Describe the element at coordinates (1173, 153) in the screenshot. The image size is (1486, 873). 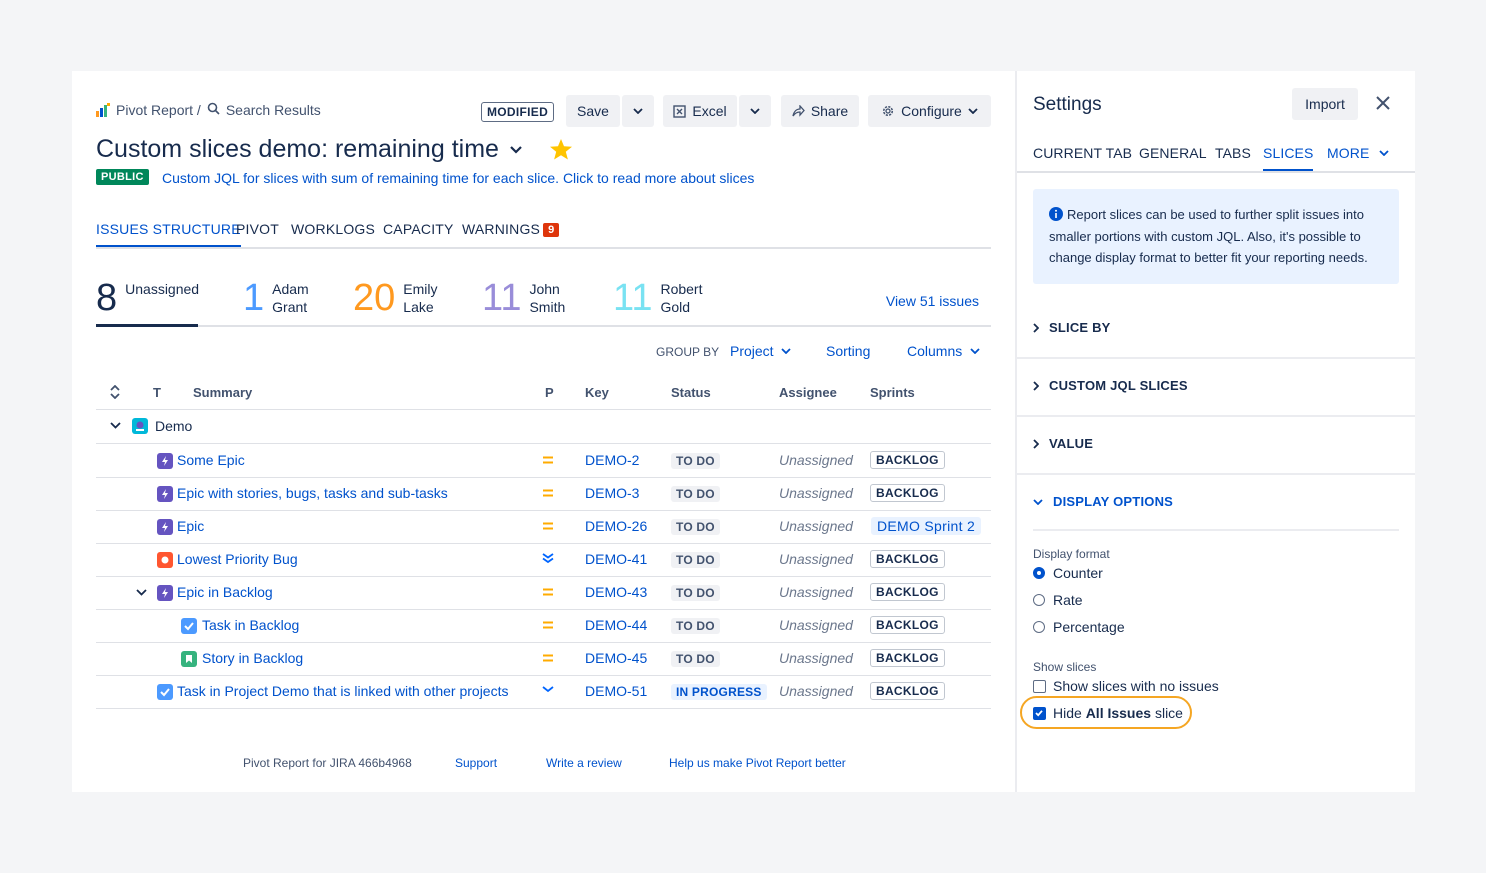
I see `settings-tab-general: GENERAL` at that location.